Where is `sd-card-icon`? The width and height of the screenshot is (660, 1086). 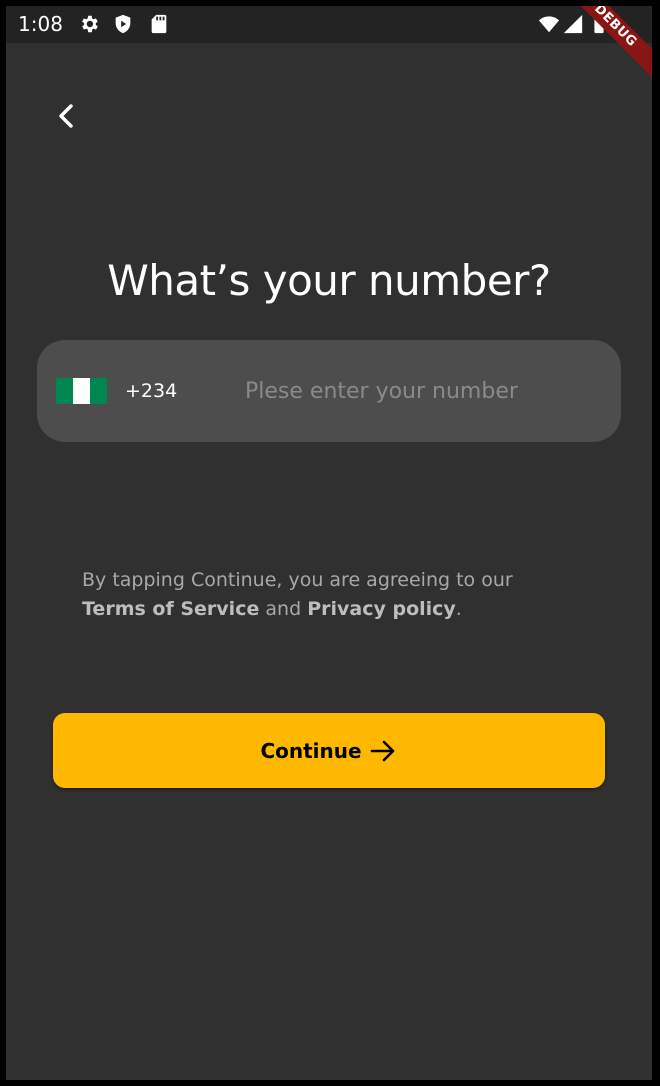 sd-card-icon is located at coordinates (159, 24).